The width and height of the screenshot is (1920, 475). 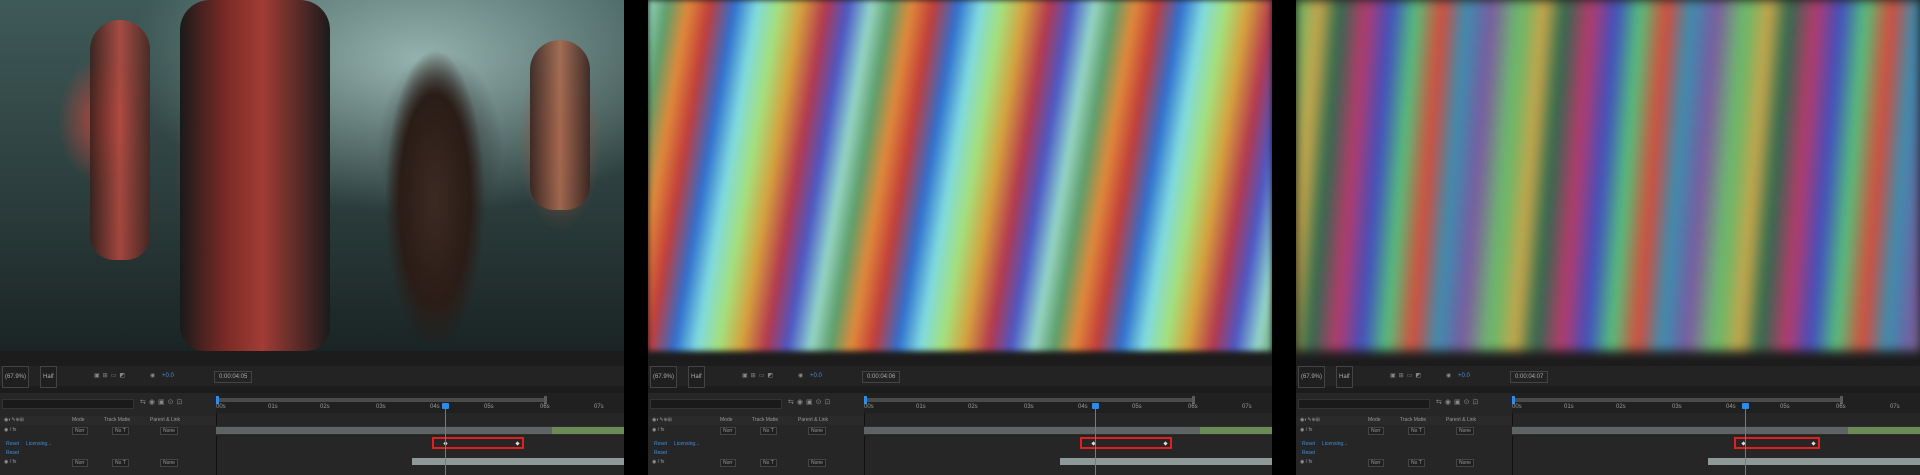 I want to click on current-time-display: 0:00:04:06, so click(x=881, y=377).